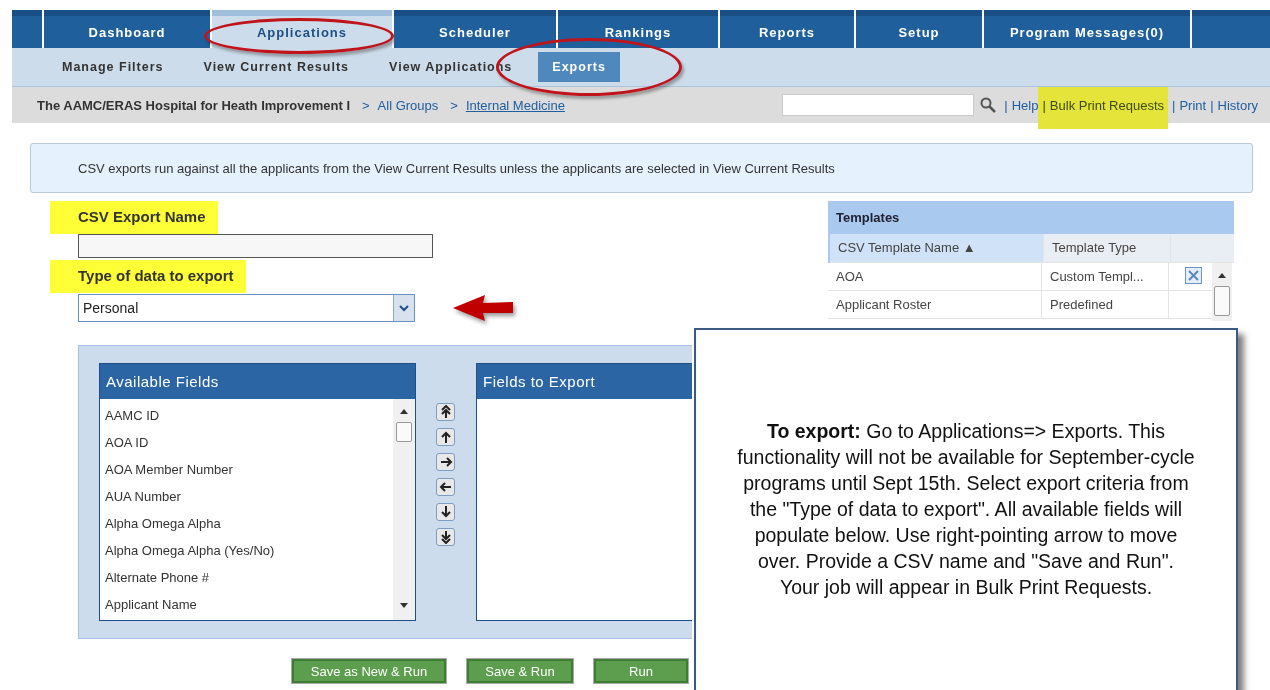 The image size is (1270, 690). I want to click on list-title: Fields to Export, so click(584, 381).